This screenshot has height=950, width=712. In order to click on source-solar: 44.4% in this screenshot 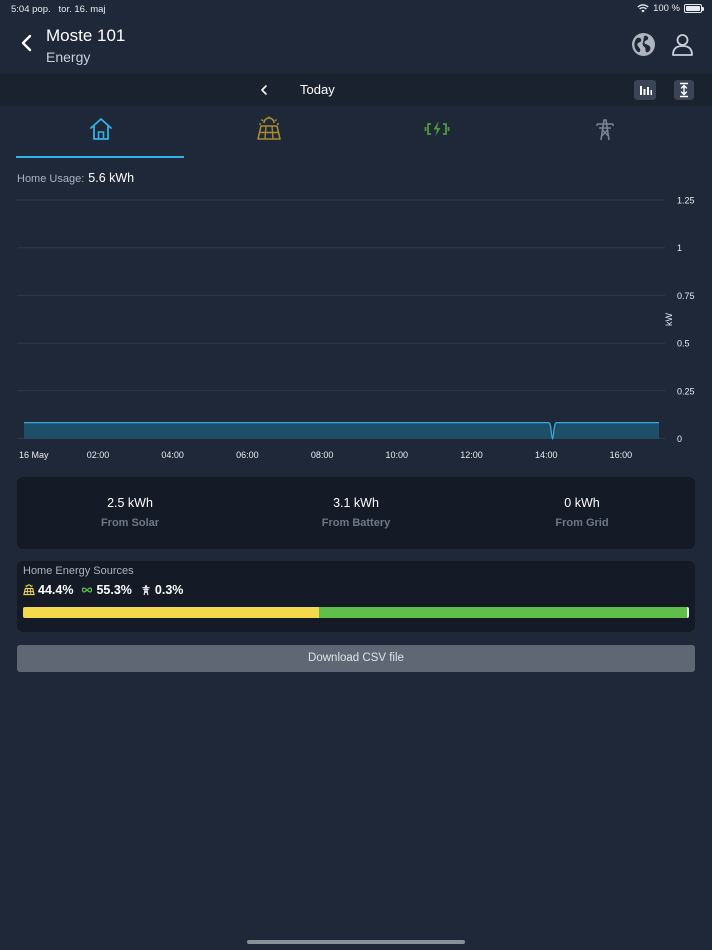, I will do `click(48, 590)`.